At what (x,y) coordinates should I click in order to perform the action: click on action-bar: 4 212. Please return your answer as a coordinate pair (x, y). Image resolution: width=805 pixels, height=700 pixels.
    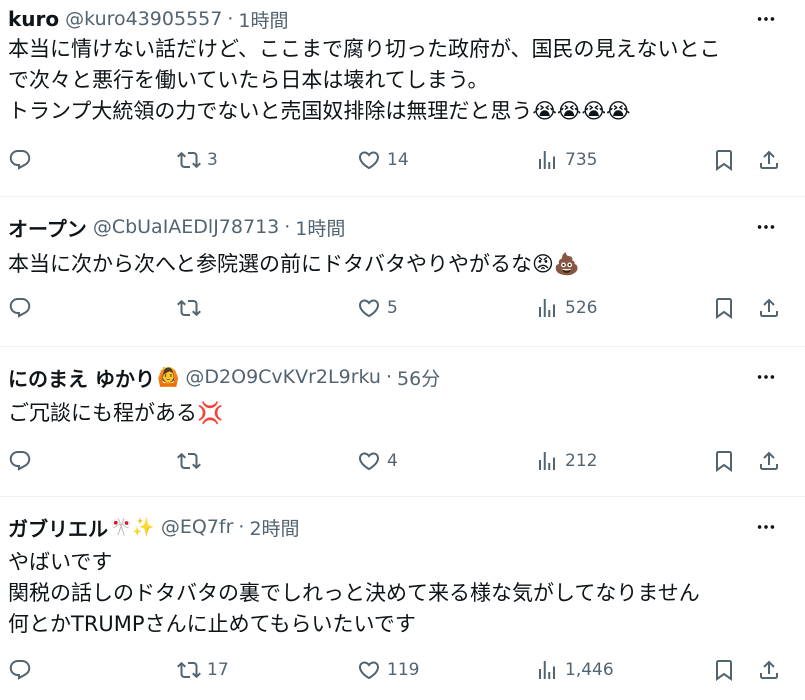
    Looking at the image, I should click on (402, 461).